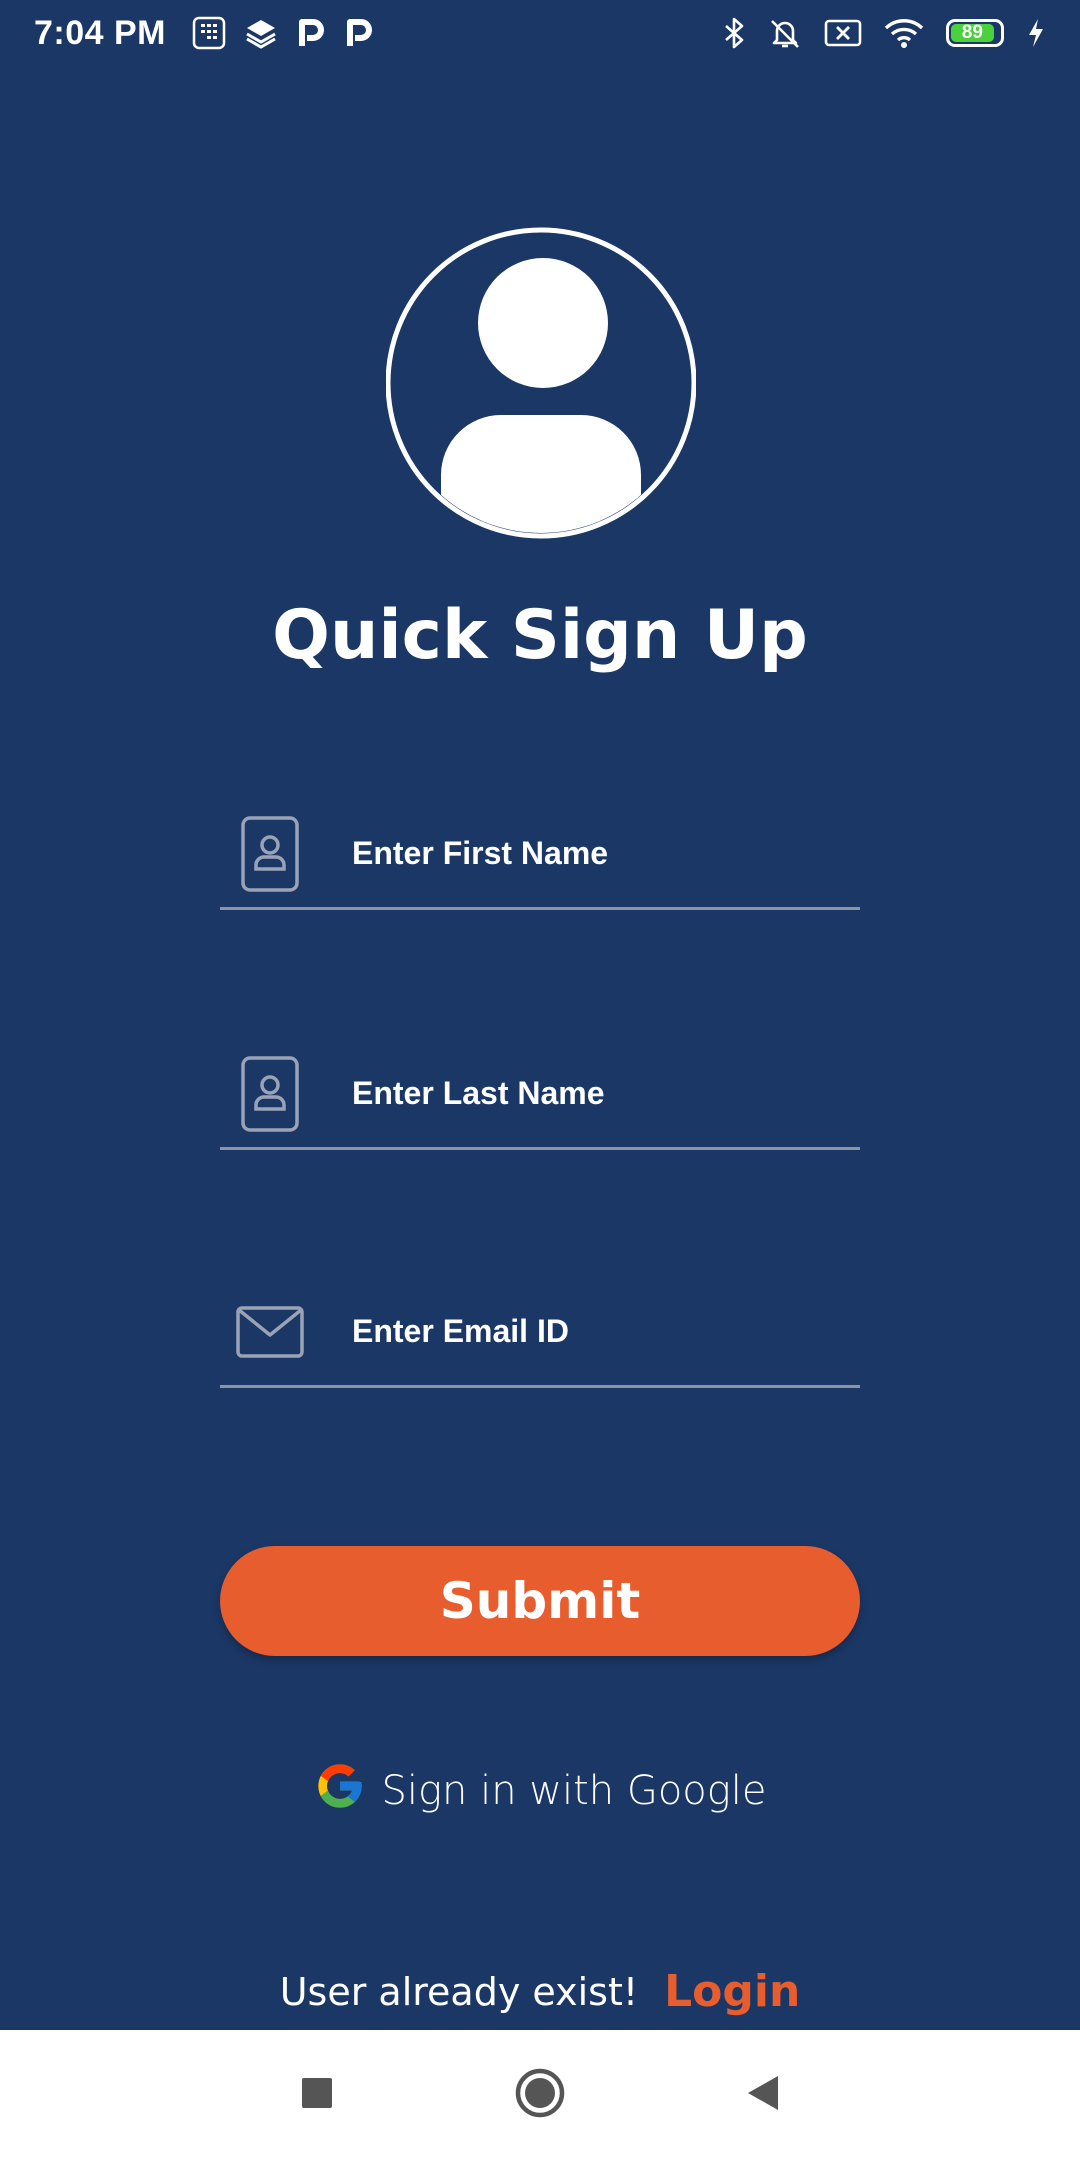 The height and width of the screenshot is (2160, 1080). I want to click on back-button-icon, so click(763, 2095).